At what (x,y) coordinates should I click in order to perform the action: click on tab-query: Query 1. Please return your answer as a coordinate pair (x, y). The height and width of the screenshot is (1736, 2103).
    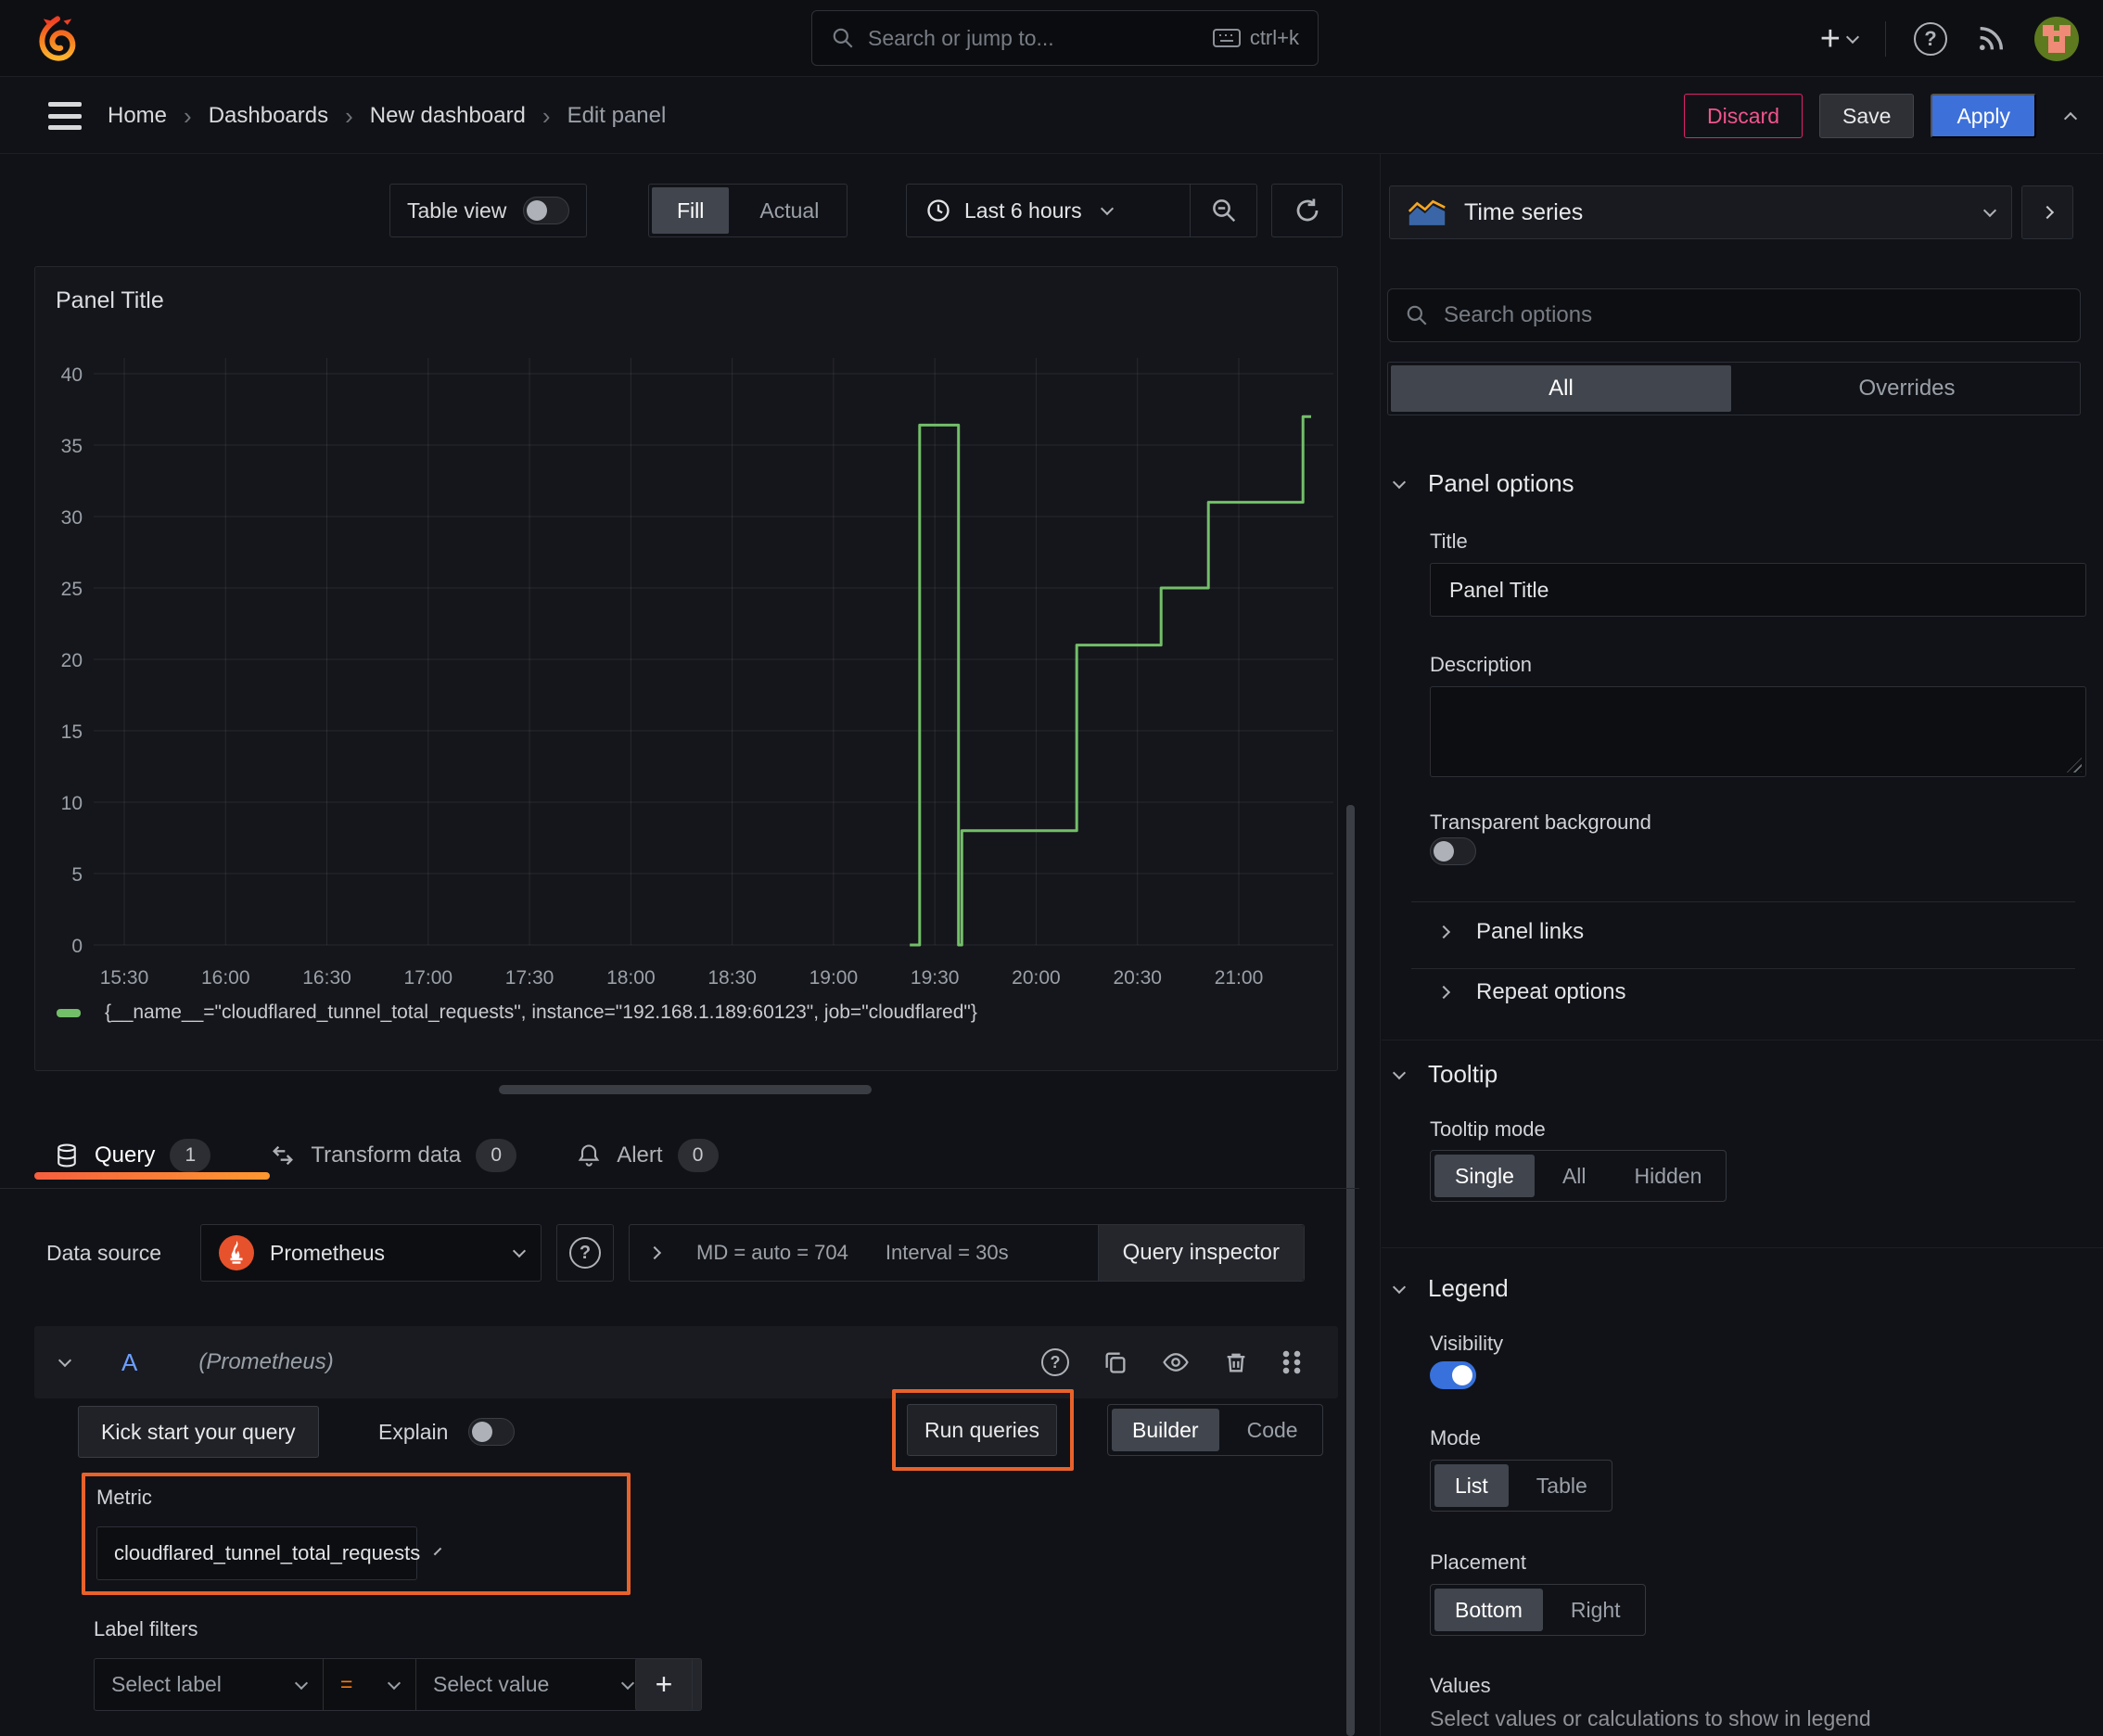
    Looking at the image, I should click on (132, 1155).